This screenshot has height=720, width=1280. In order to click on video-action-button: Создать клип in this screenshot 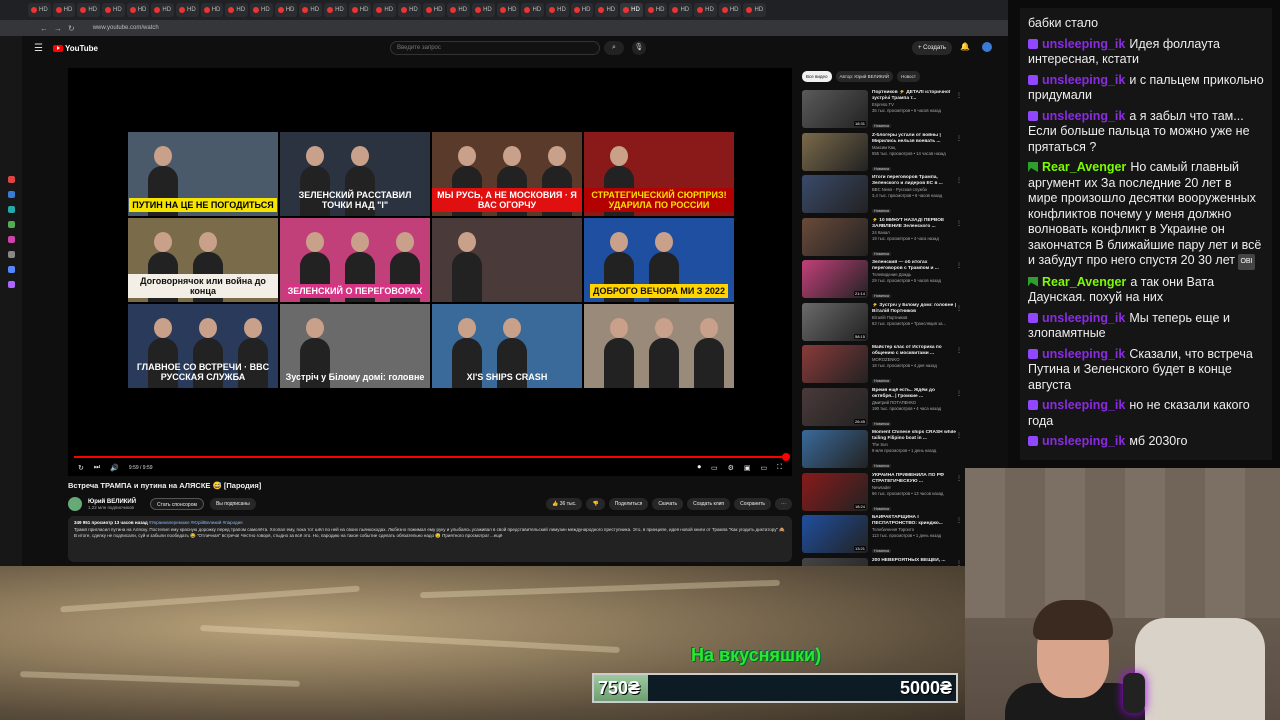, I will do `click(709, 504)`.